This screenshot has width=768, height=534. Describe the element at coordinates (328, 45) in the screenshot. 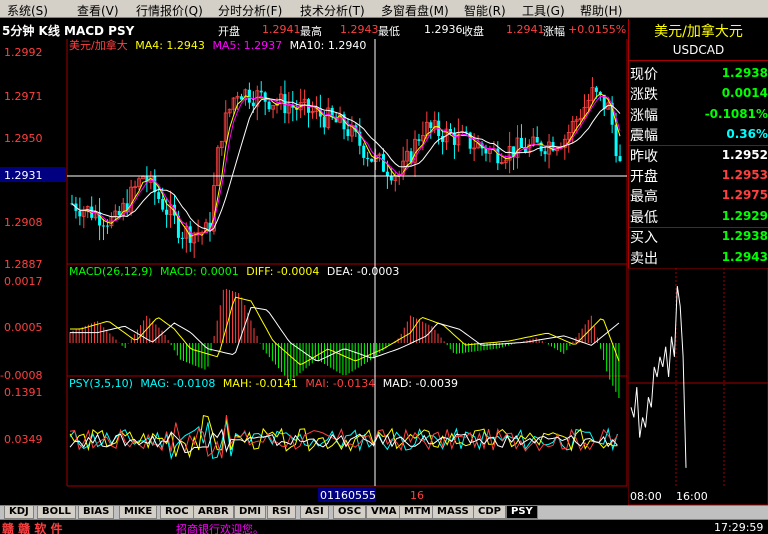

I see `ma10-value: MA10: 1.2940` at that location.